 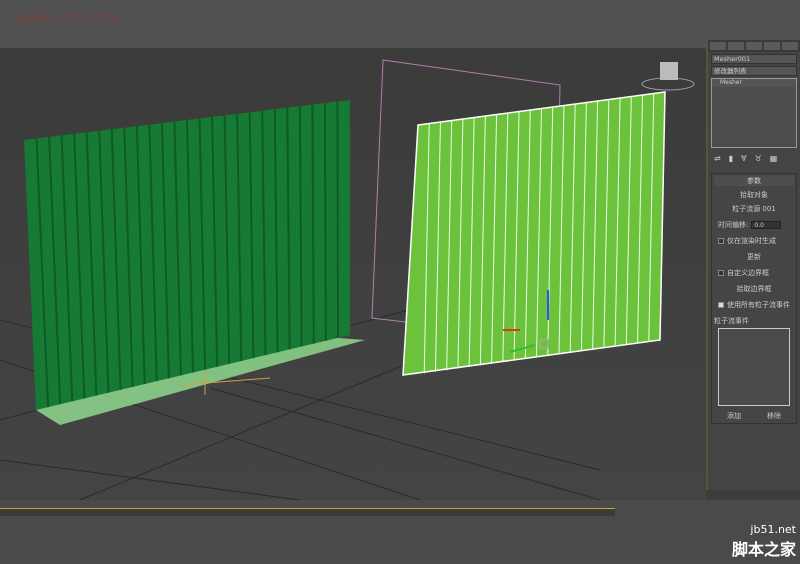 I want to click on viewcube-icon, so click(x=668, y=76).